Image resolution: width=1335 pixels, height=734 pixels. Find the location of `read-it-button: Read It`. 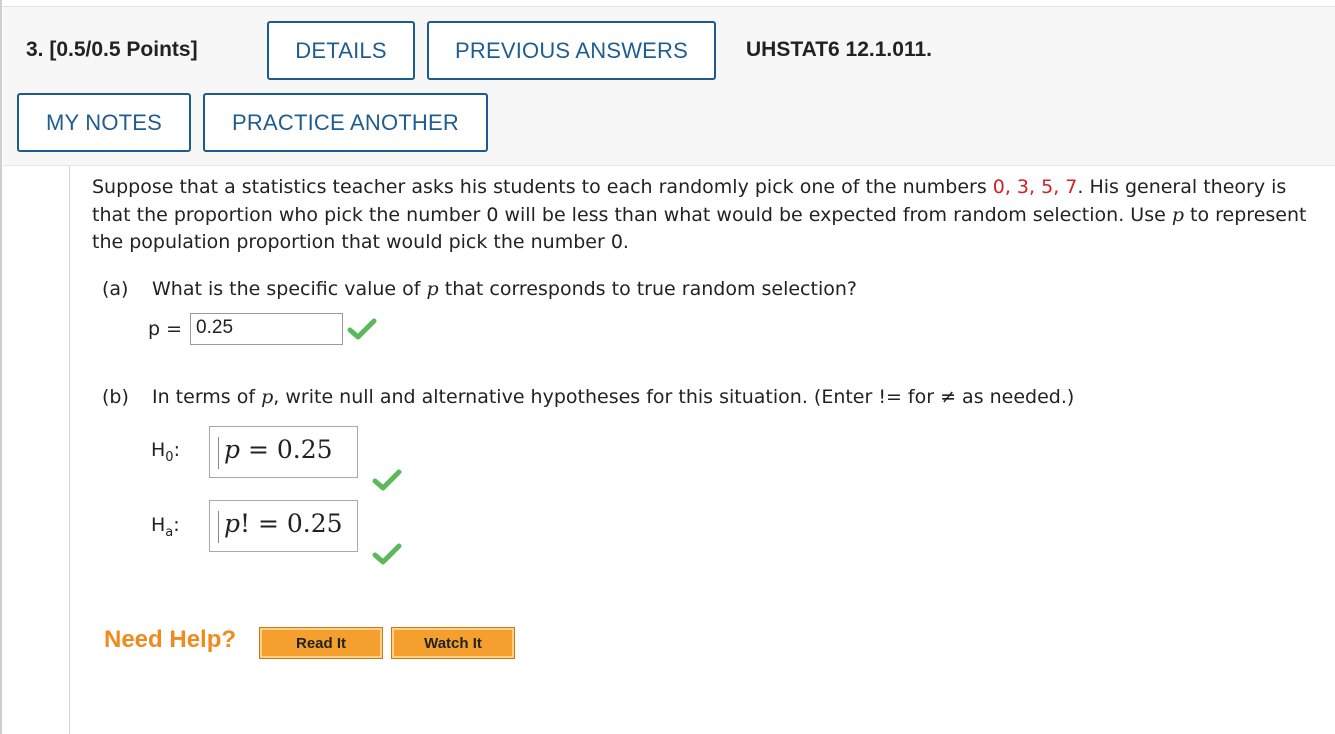

read-it-button: Read It is located at coordinates (321, 643).